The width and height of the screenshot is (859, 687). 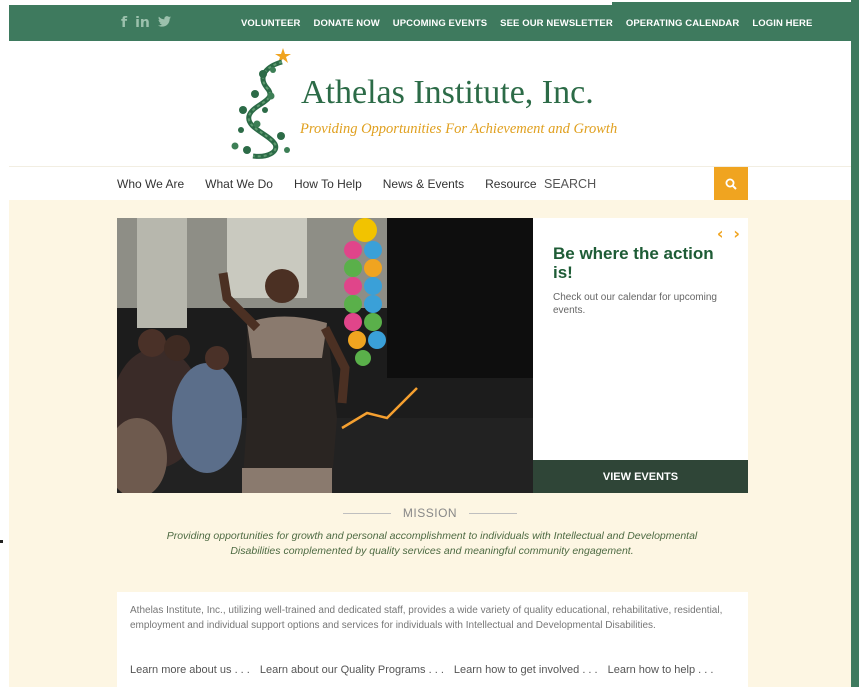 I want to click on chevron-left-icon: ‹, so click(x=720, y=233).